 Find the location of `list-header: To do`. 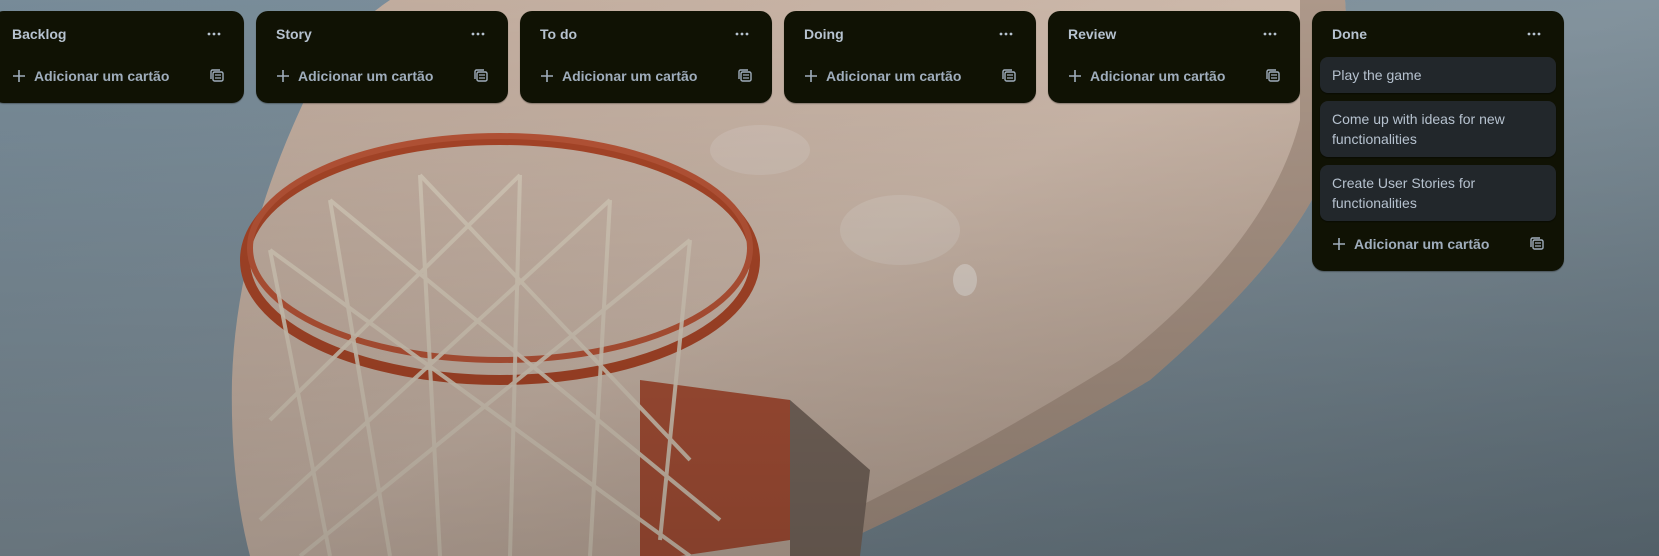

list-header: To do is located at coordinates (646, 34).